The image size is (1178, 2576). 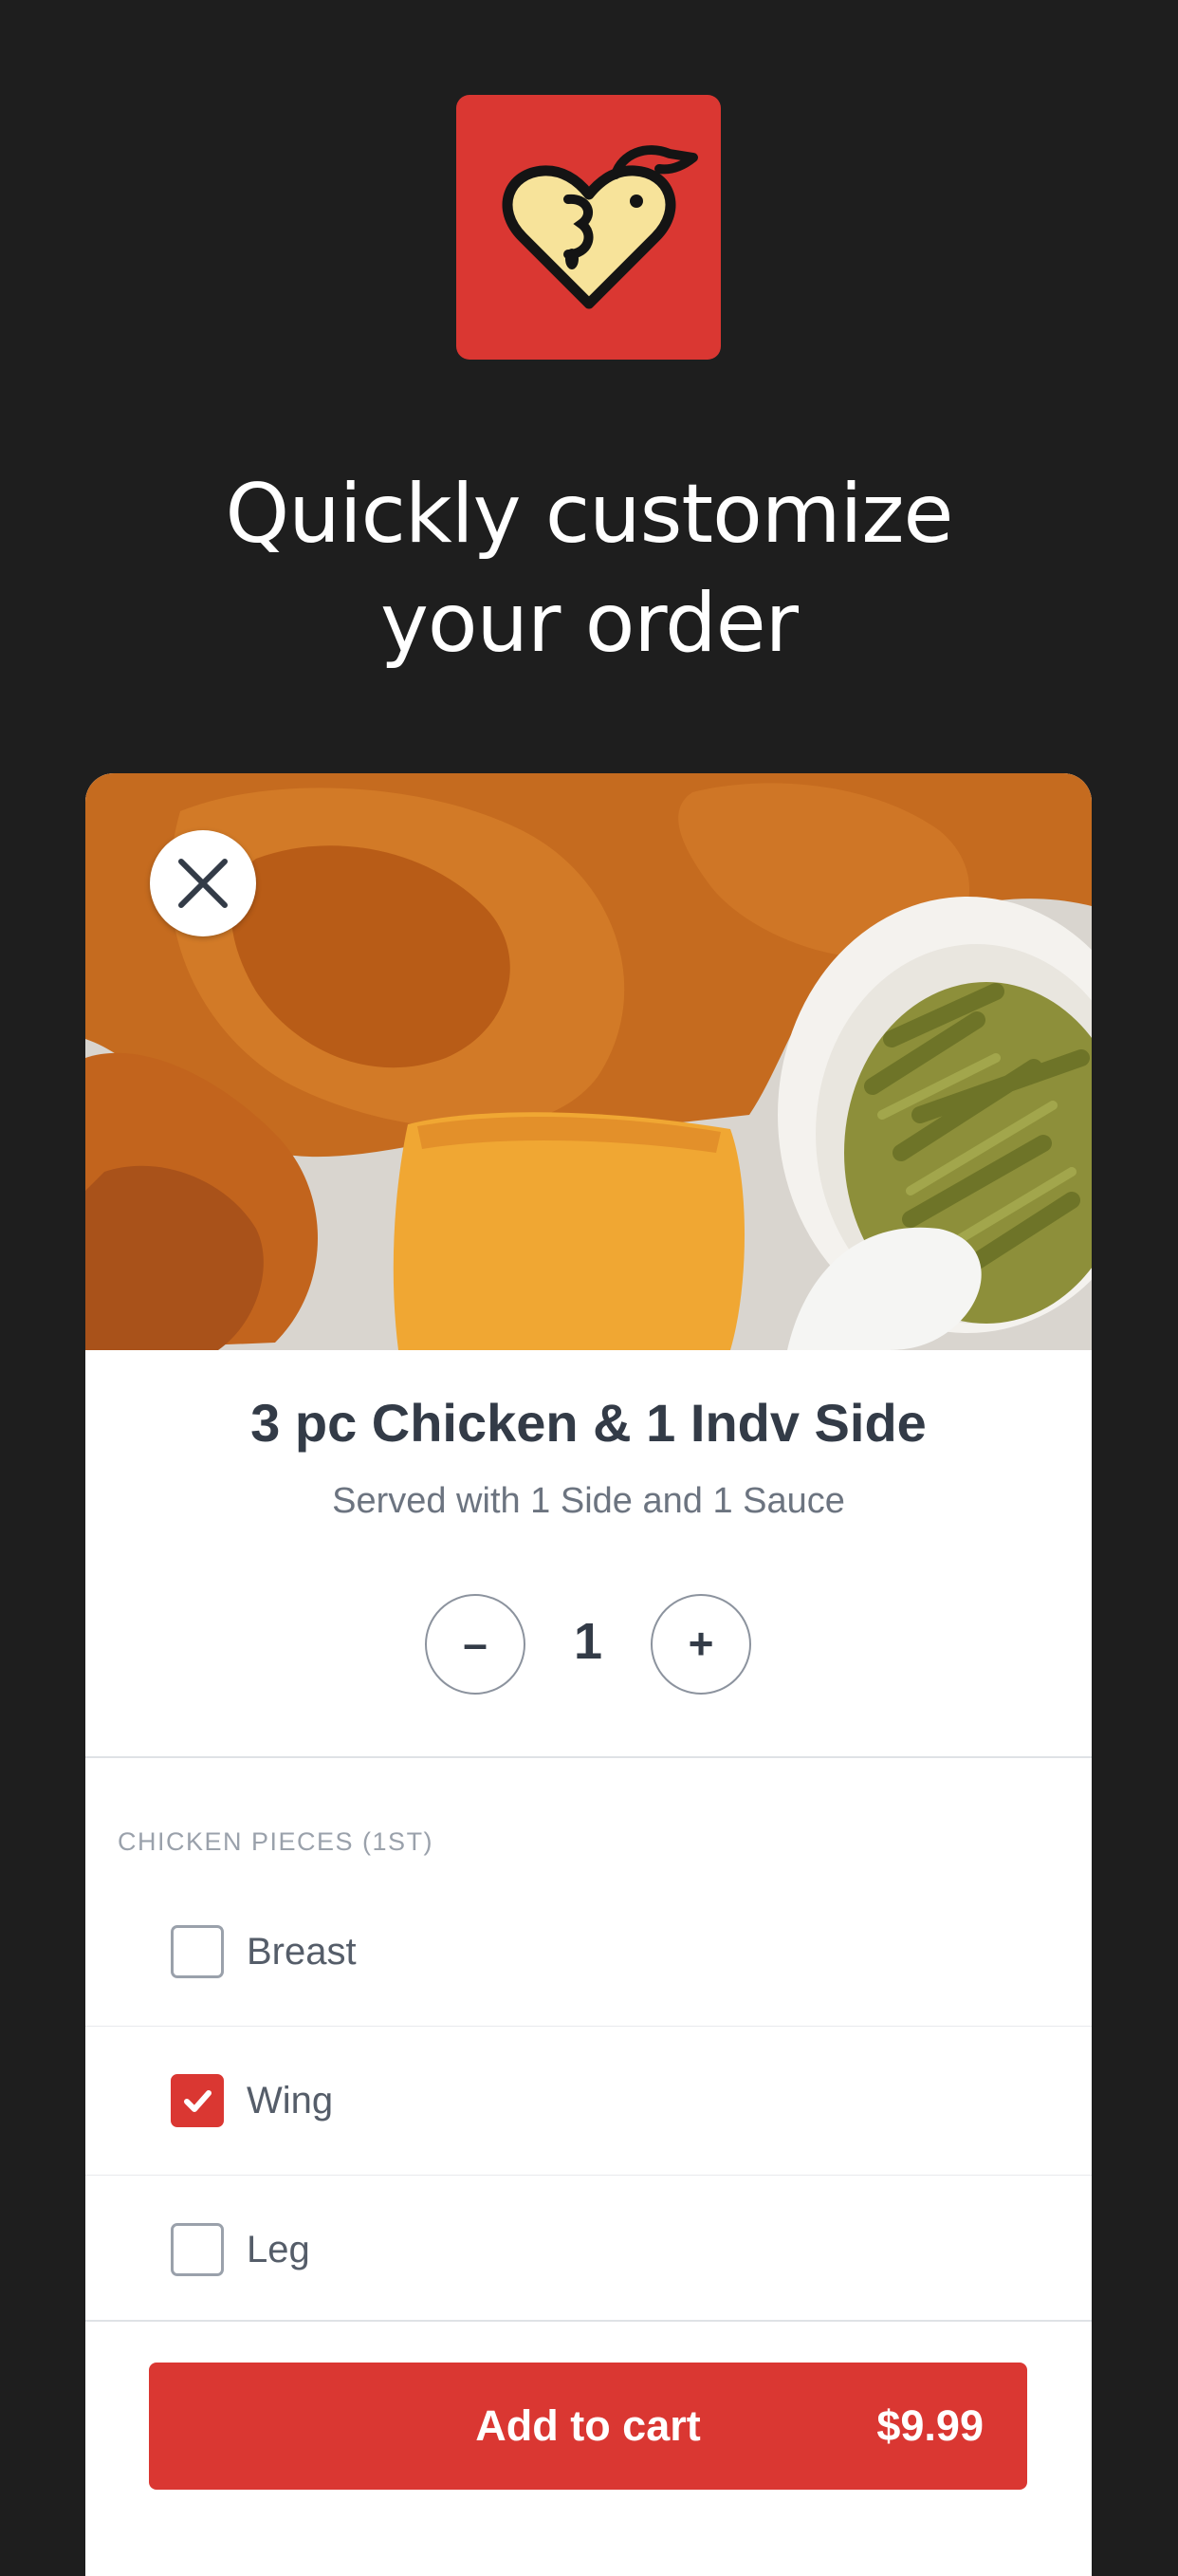 I want to click on cart-footer: Add to cart $9.99, so click(x=589, y=2448).